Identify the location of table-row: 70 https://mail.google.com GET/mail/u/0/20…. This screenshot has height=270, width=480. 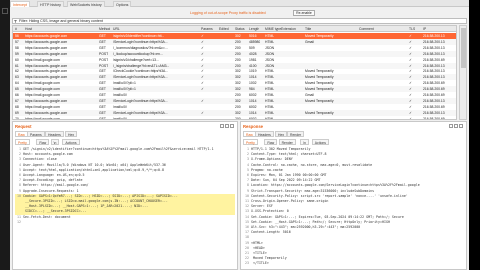
(234, 118).